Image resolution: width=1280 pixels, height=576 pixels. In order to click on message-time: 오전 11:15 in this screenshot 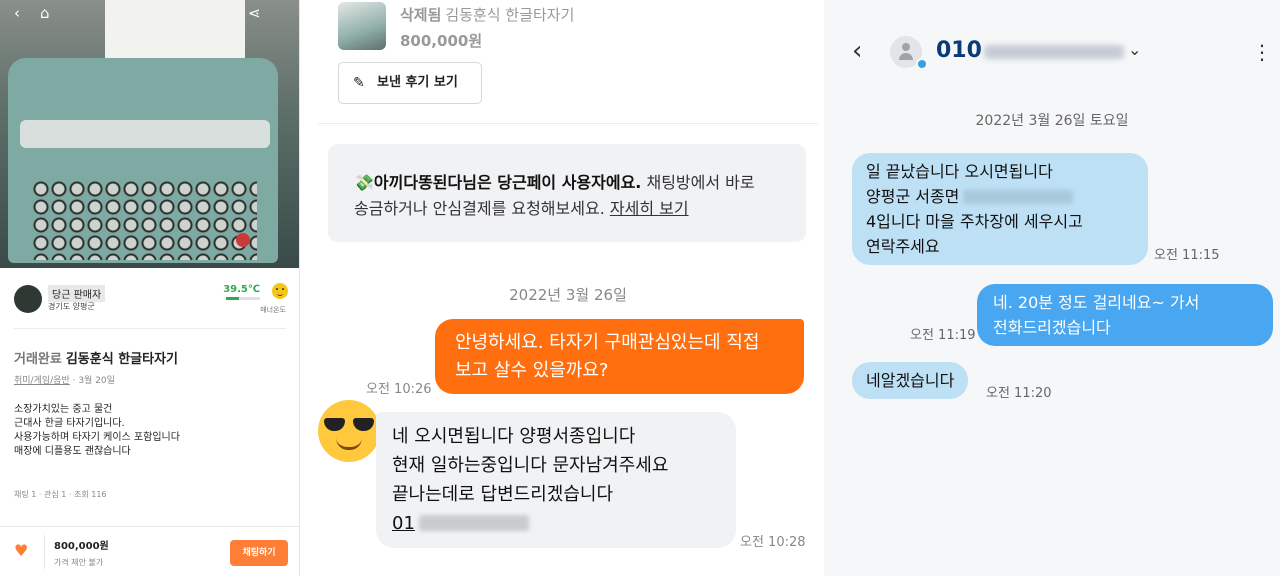, I will do `click(1187, 255)`.